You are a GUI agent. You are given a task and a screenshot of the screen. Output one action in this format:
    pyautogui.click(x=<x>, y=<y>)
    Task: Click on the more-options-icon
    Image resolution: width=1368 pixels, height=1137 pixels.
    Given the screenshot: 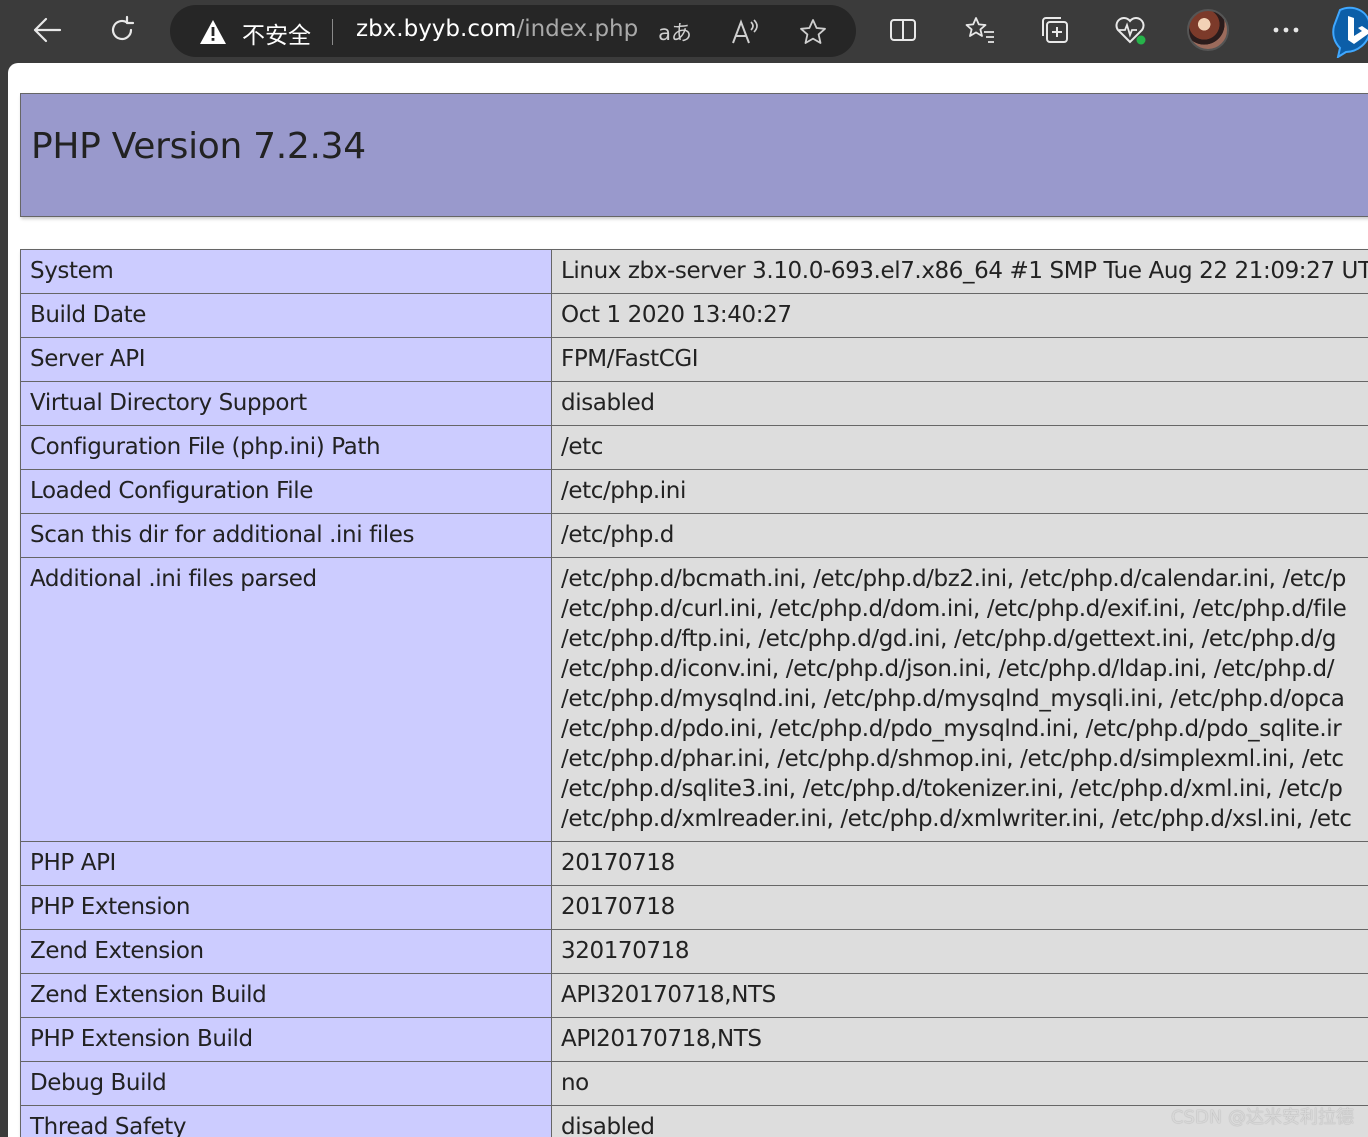 What is the action you would take?
    pyautogui.click(x=1286, y=30)
    